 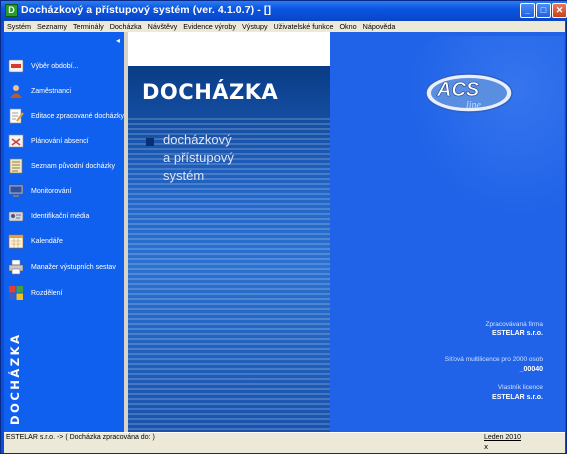 What do you see at coordinates (16, 293) in the screenshot?
I see `windows-icon` at bounding box center [16, 293].